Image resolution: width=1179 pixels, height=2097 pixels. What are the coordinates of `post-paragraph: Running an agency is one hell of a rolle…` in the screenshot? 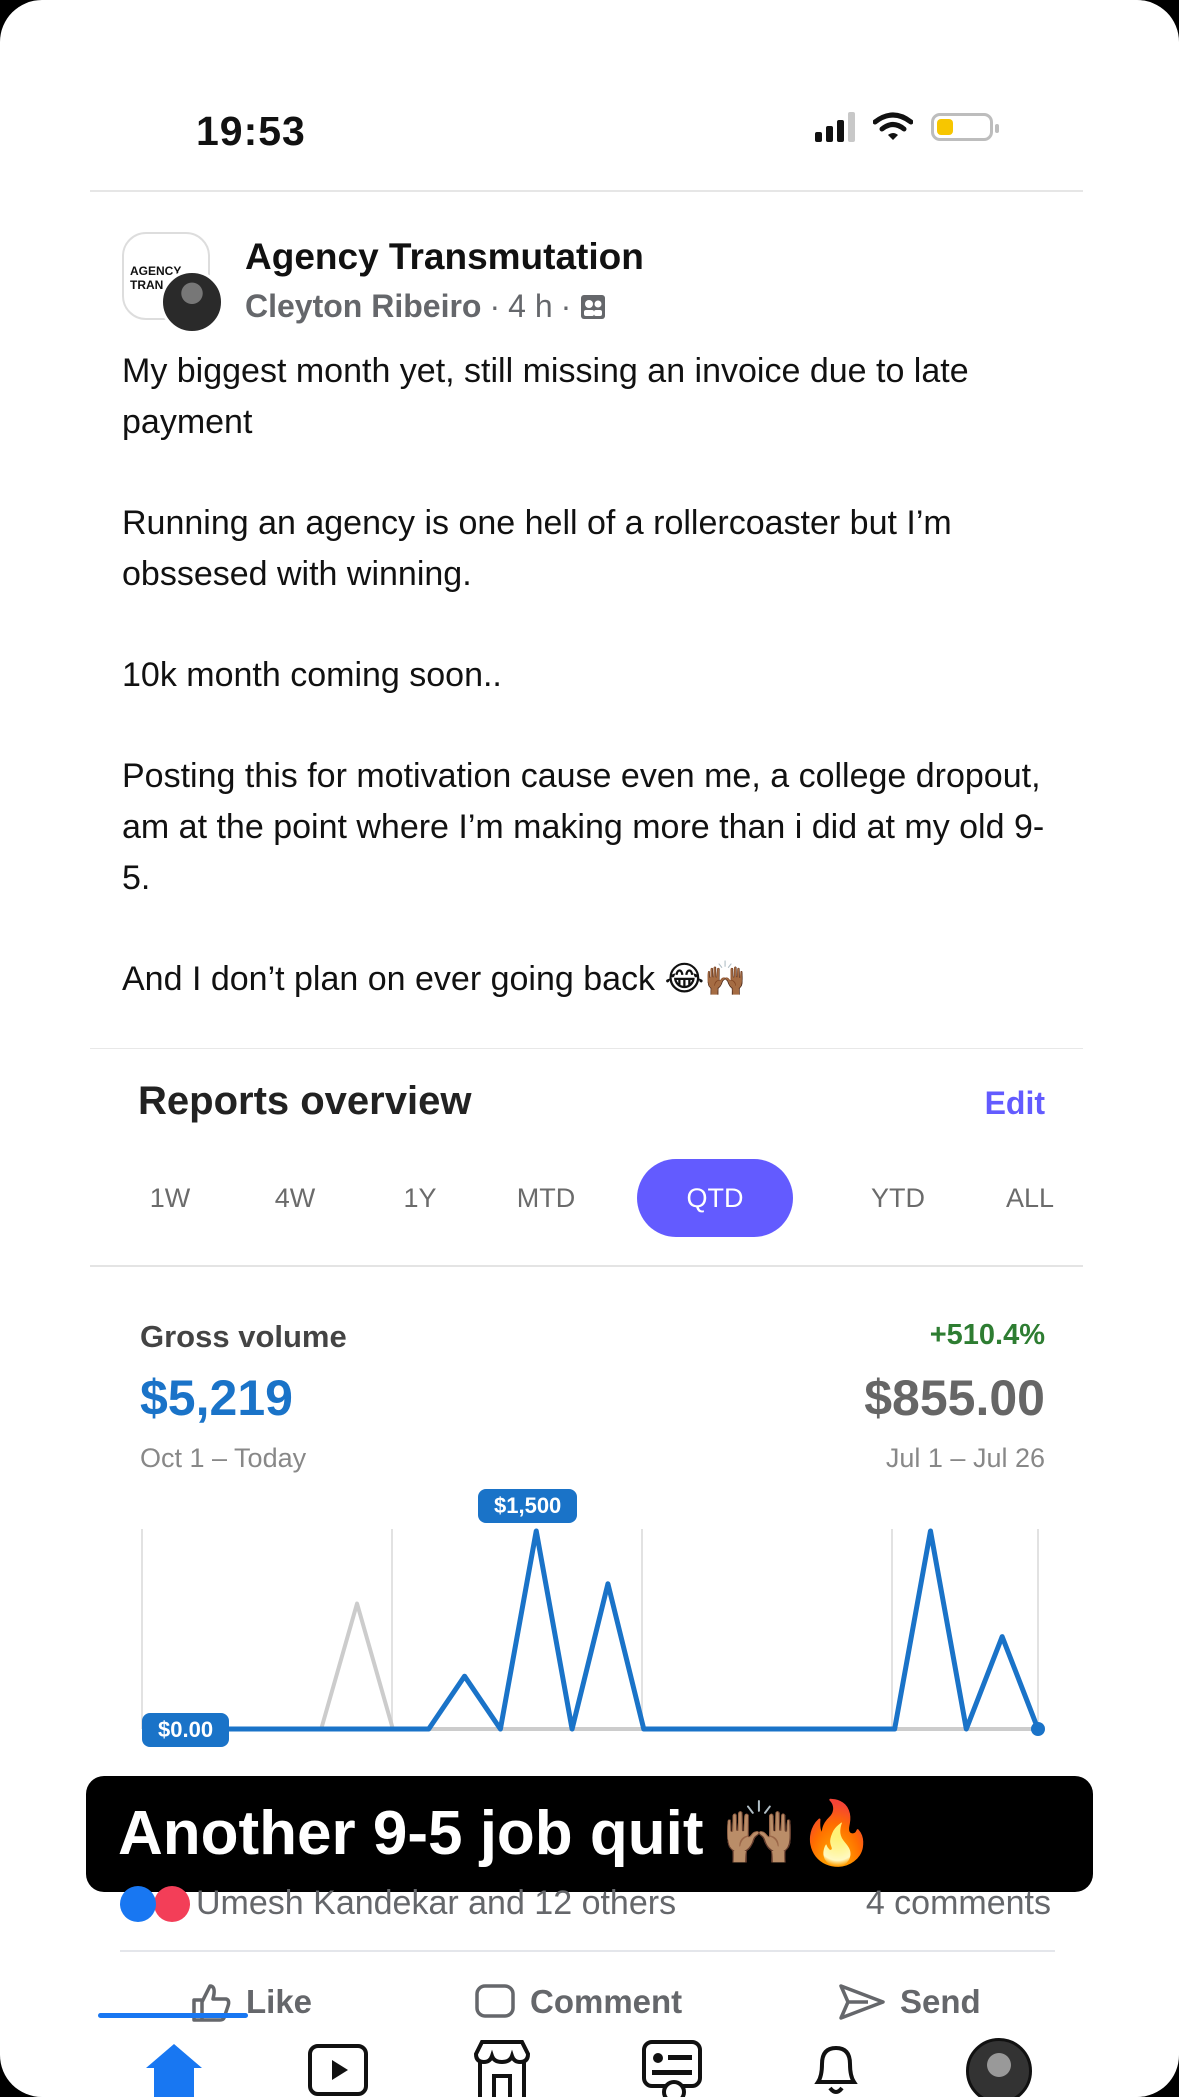 It's located at (537, 548).